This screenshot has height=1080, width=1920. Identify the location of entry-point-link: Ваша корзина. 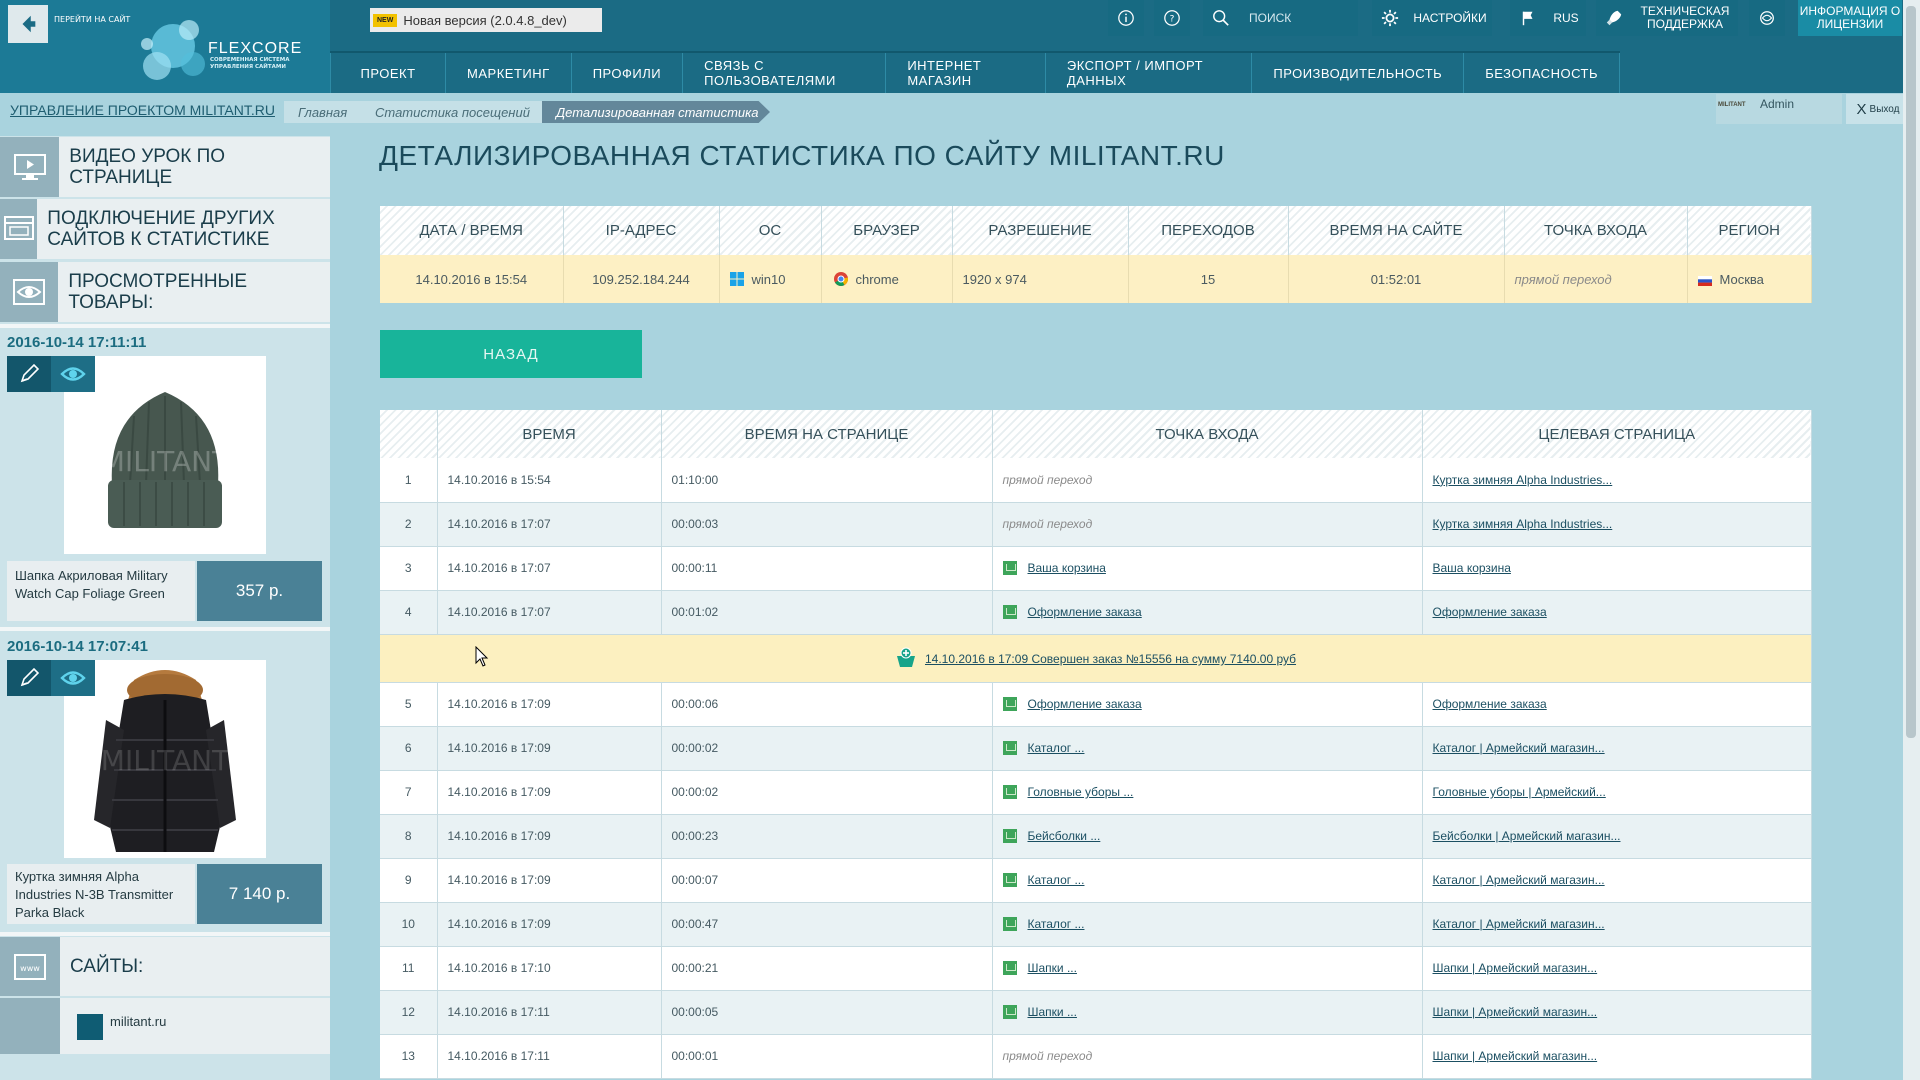
(1067, 568).